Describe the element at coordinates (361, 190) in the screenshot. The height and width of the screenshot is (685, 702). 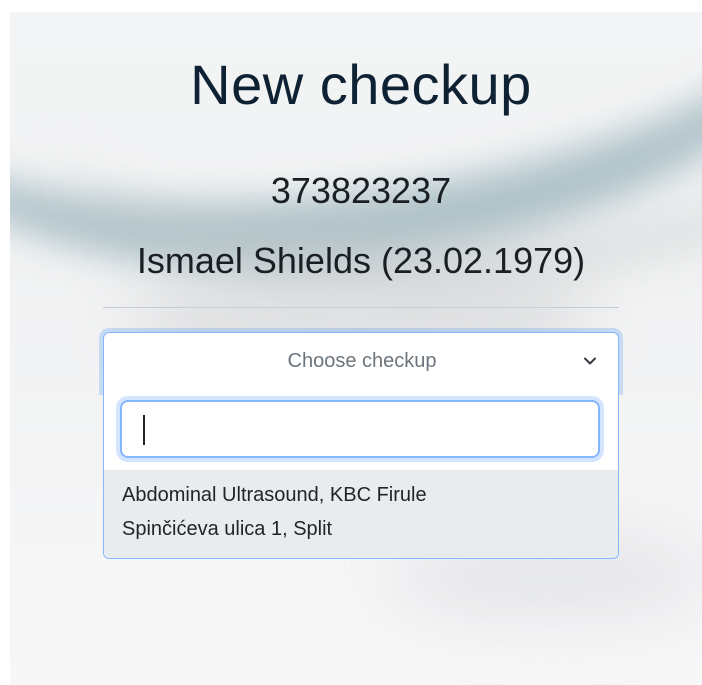
I see `patient-id: 373823237` at that location.